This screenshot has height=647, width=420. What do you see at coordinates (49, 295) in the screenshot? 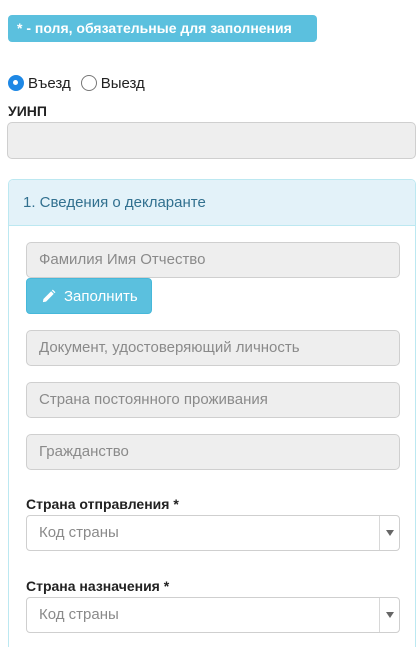
I see `pencil-icon` at bounding box center [49, 295].